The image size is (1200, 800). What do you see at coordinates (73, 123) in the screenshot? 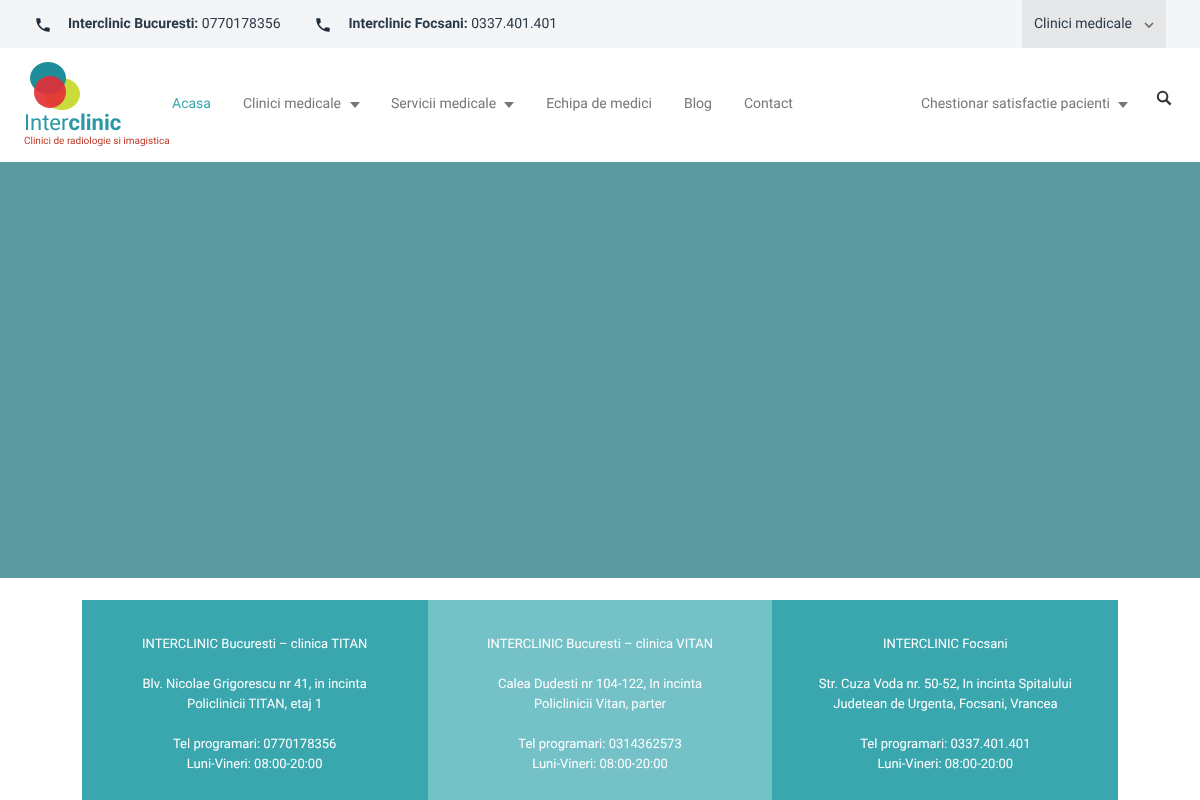
I see `logo-name: Interclinic` at bounding box center [73, 123].